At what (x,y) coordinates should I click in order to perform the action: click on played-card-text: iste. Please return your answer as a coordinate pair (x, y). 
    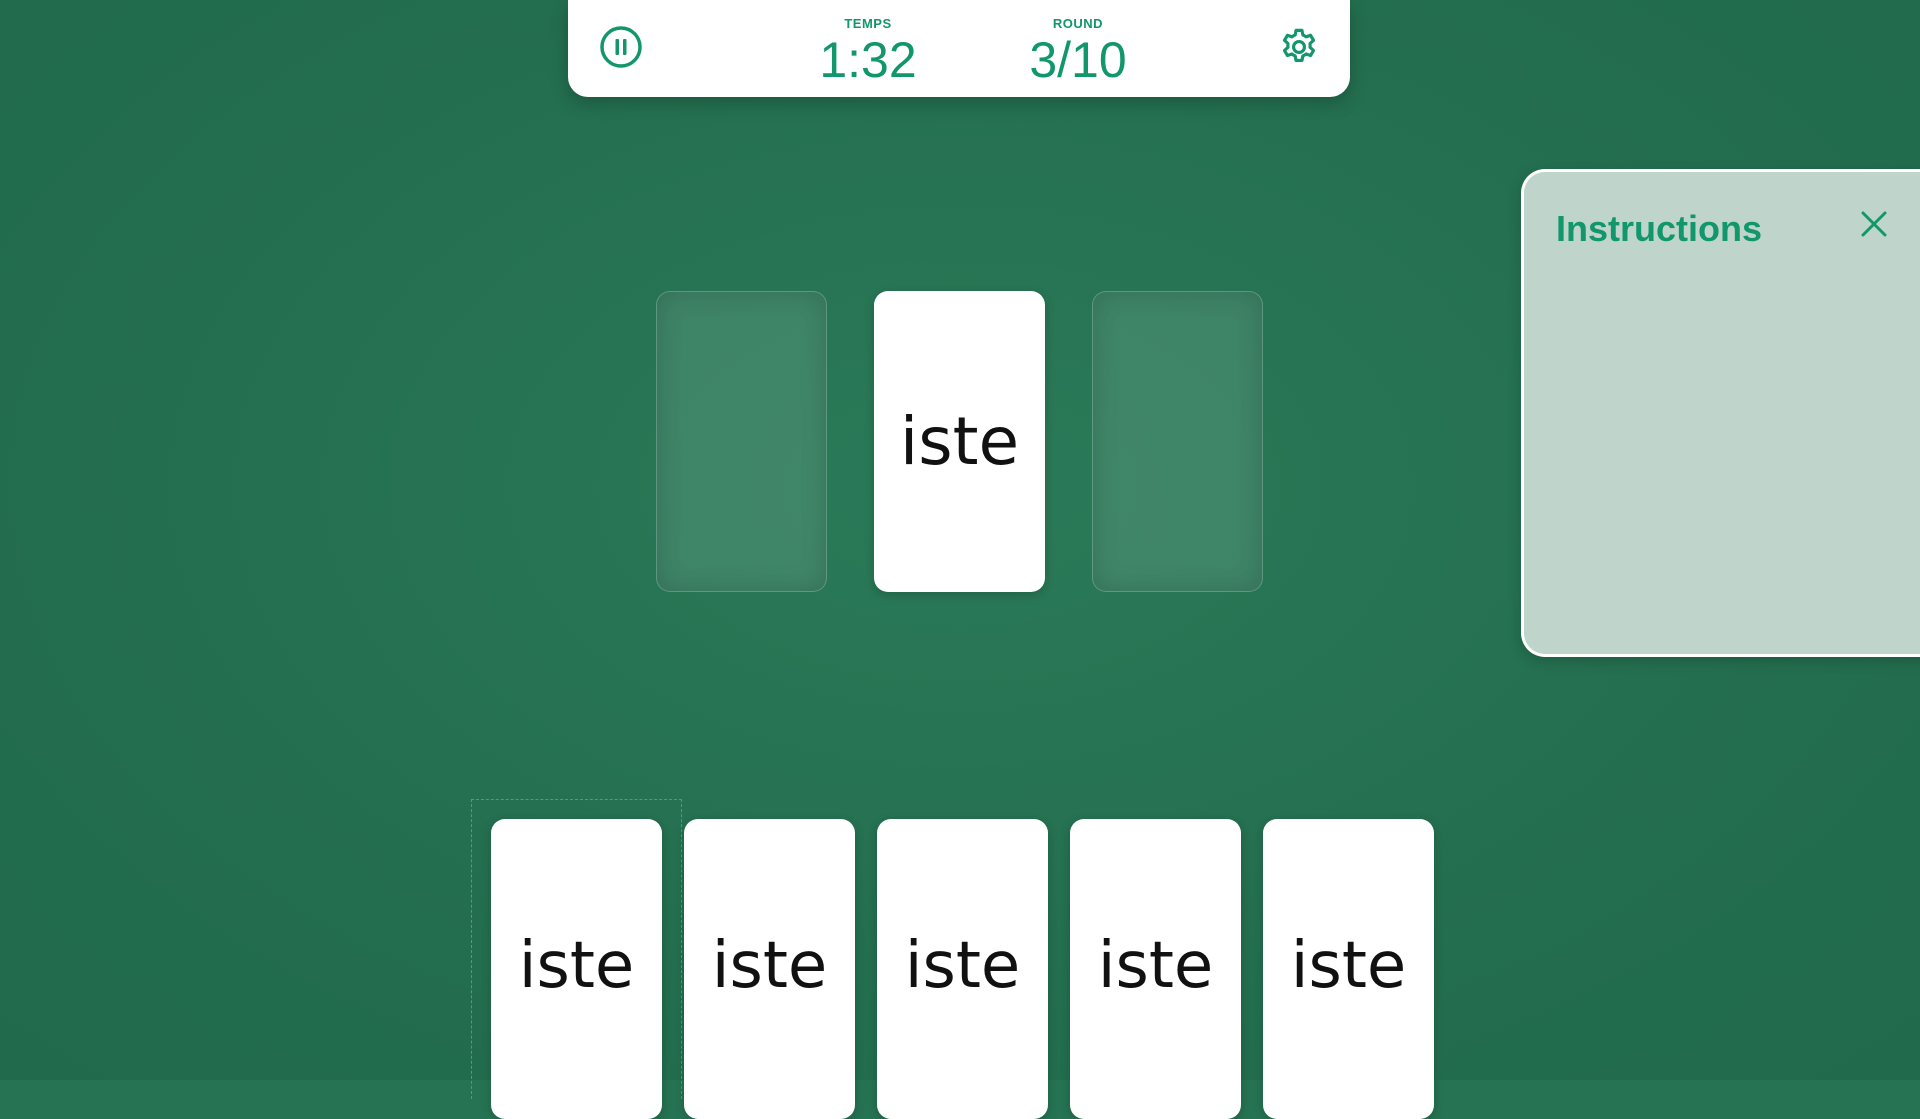
    Looking at the image, I should click on (959, 441).